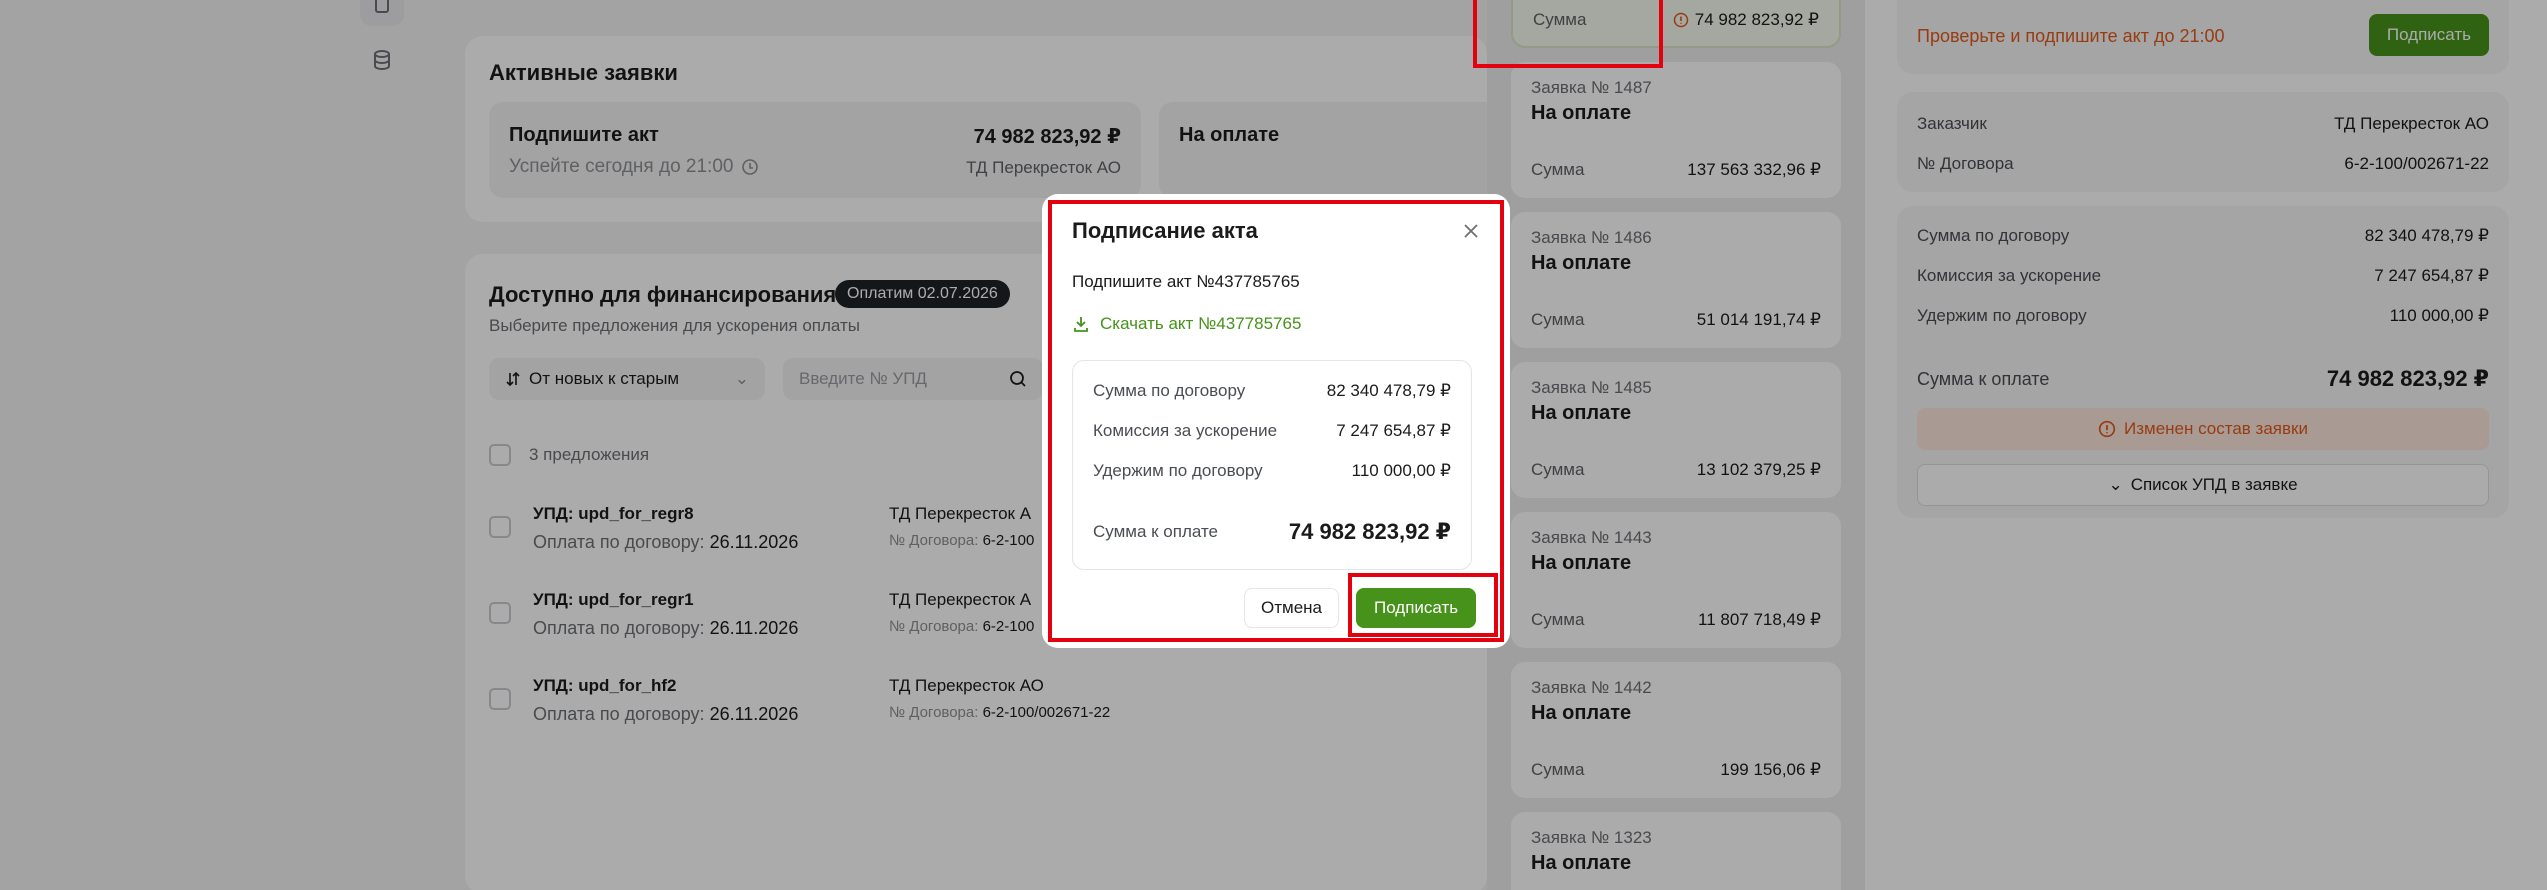 The width and height of the screenshot is (2547, 890). What do you see at coordinates (1423, 605) in the screenshot?
I see `highlight-submit-button` at bounding box center [1423, 605].